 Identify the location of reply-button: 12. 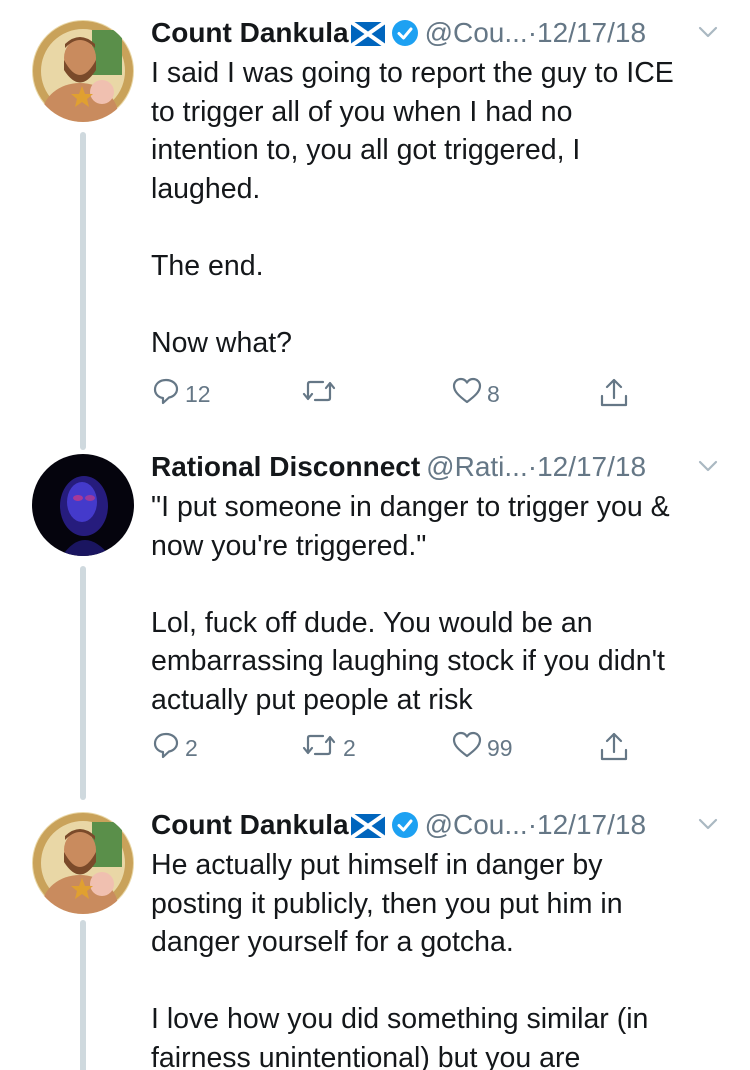
(181, 394).